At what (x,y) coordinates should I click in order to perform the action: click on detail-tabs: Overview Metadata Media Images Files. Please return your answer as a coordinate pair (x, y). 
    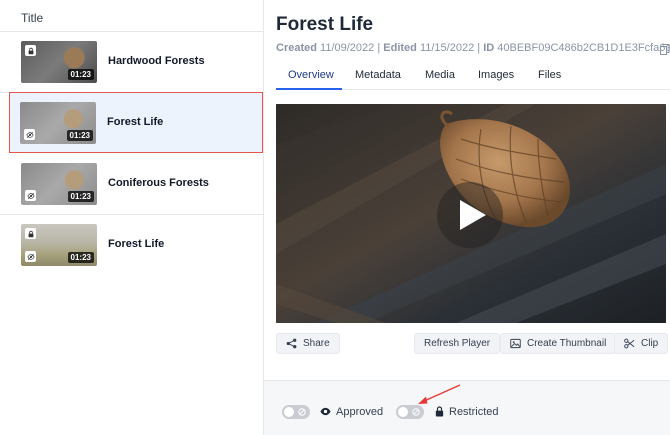
    Looking at the image, I should click on (473, 78).